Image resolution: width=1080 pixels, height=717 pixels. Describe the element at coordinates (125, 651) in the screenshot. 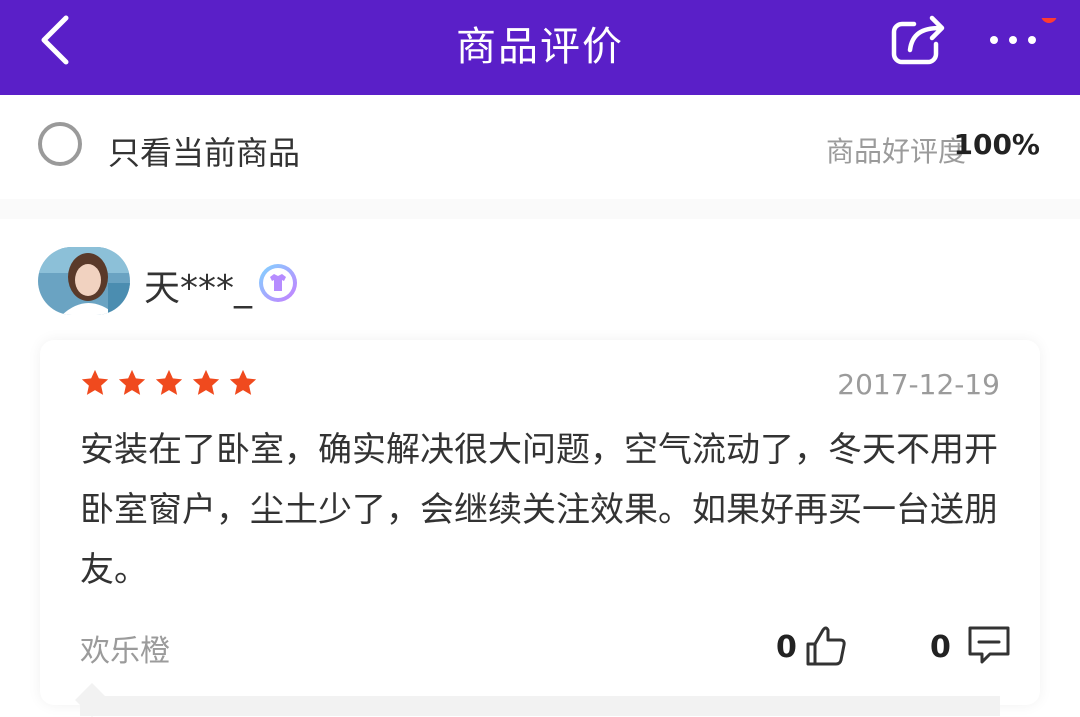

I see `store-name: 欢乐橙` at that location.